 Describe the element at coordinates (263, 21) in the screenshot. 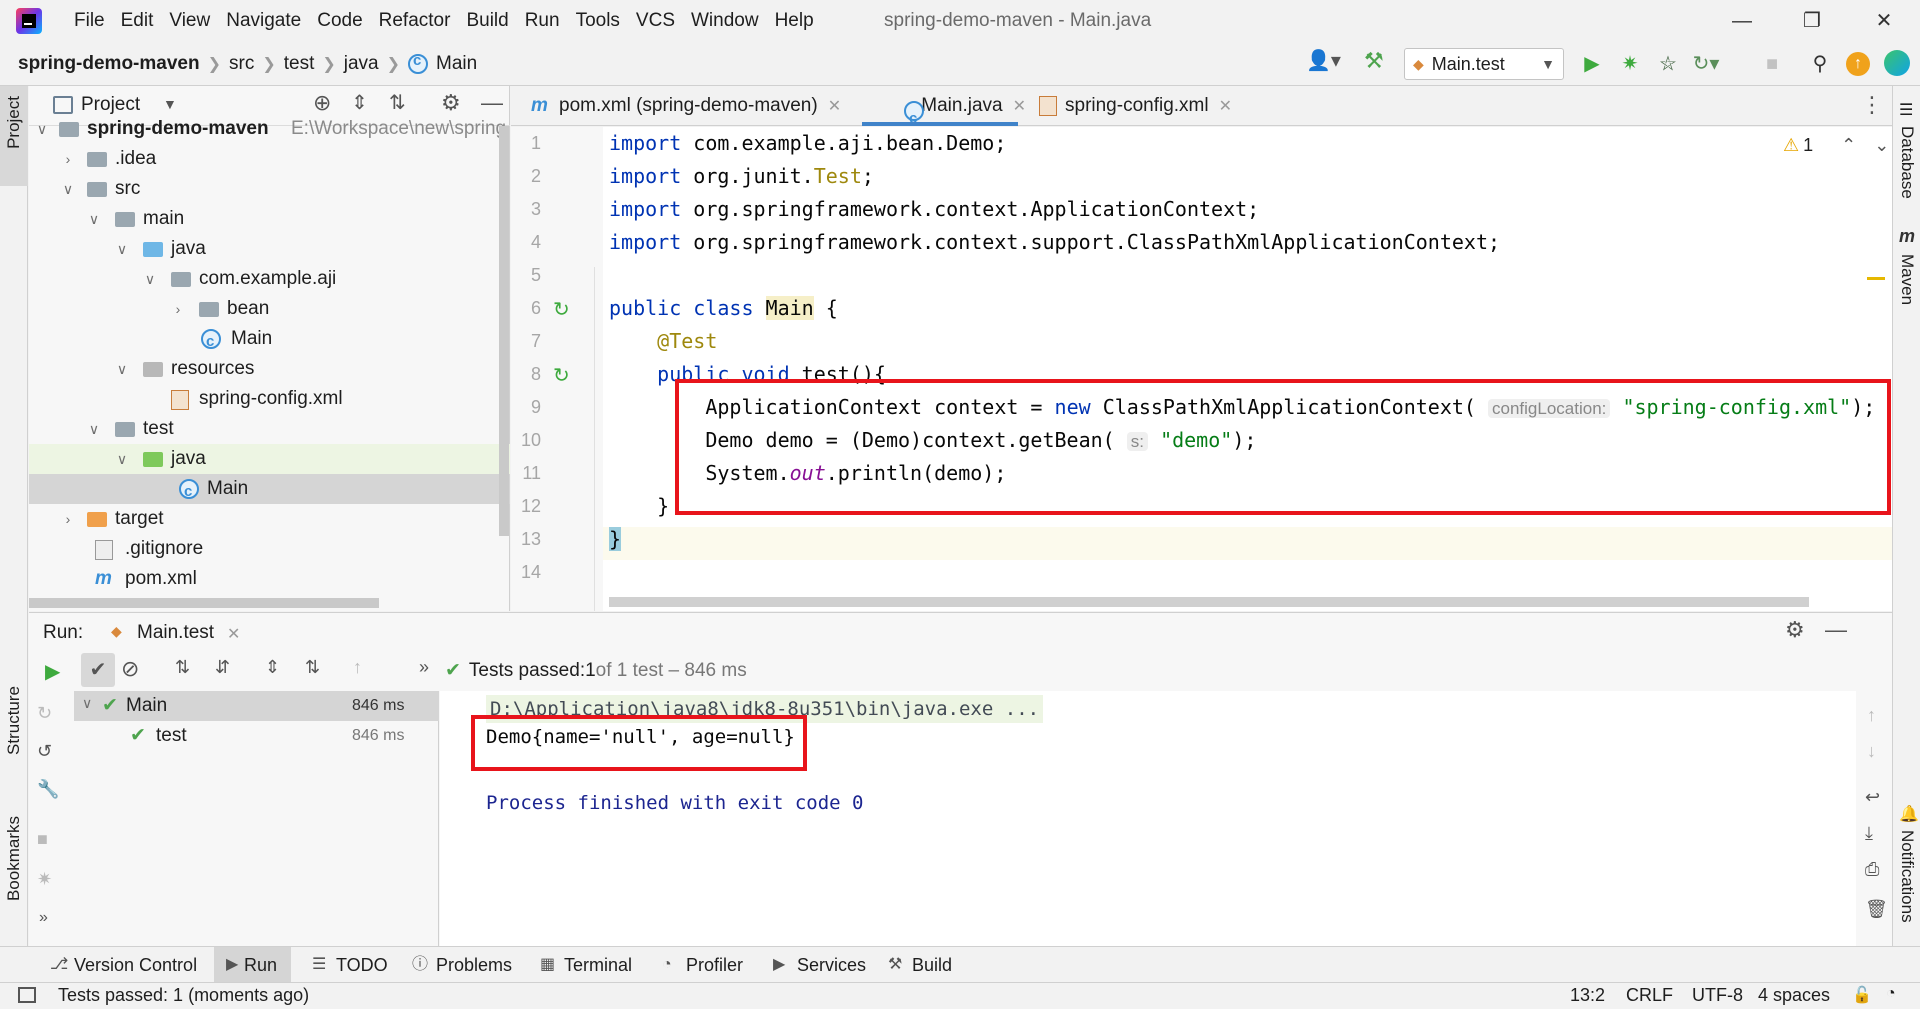

I see `menu-navigate: Navigate` at that location.